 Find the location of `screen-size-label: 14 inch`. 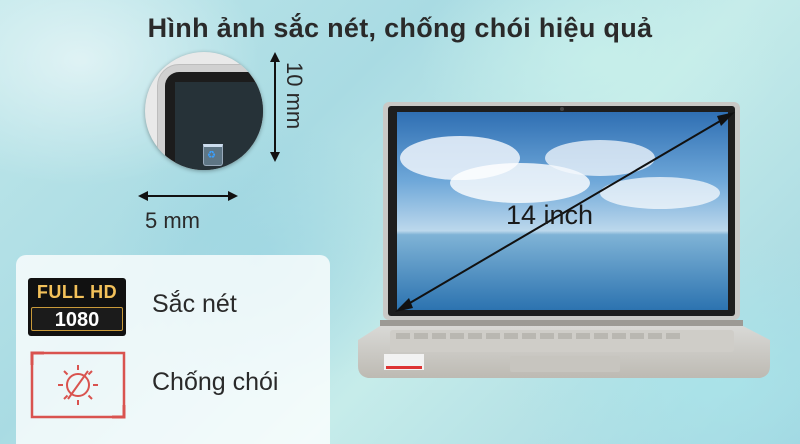

screen-size-label: 14 inch is located at coordinates (550, 215).